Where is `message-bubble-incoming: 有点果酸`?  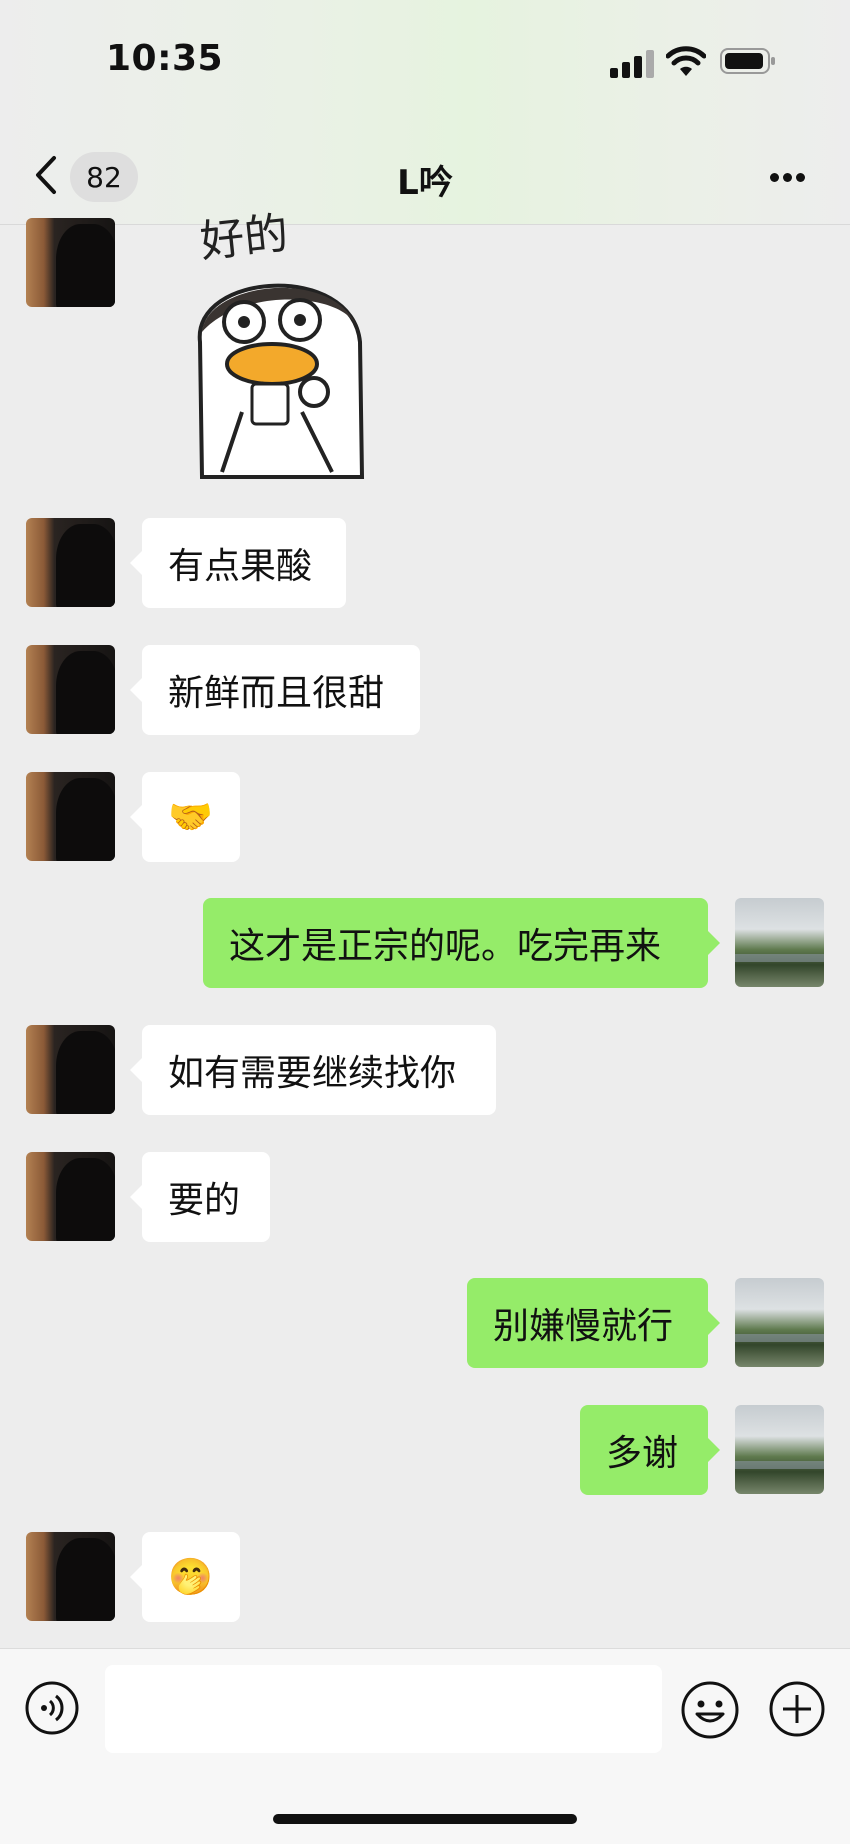
message-bubble-incoming: 有点果酸 is located at coordinates (238, 563).